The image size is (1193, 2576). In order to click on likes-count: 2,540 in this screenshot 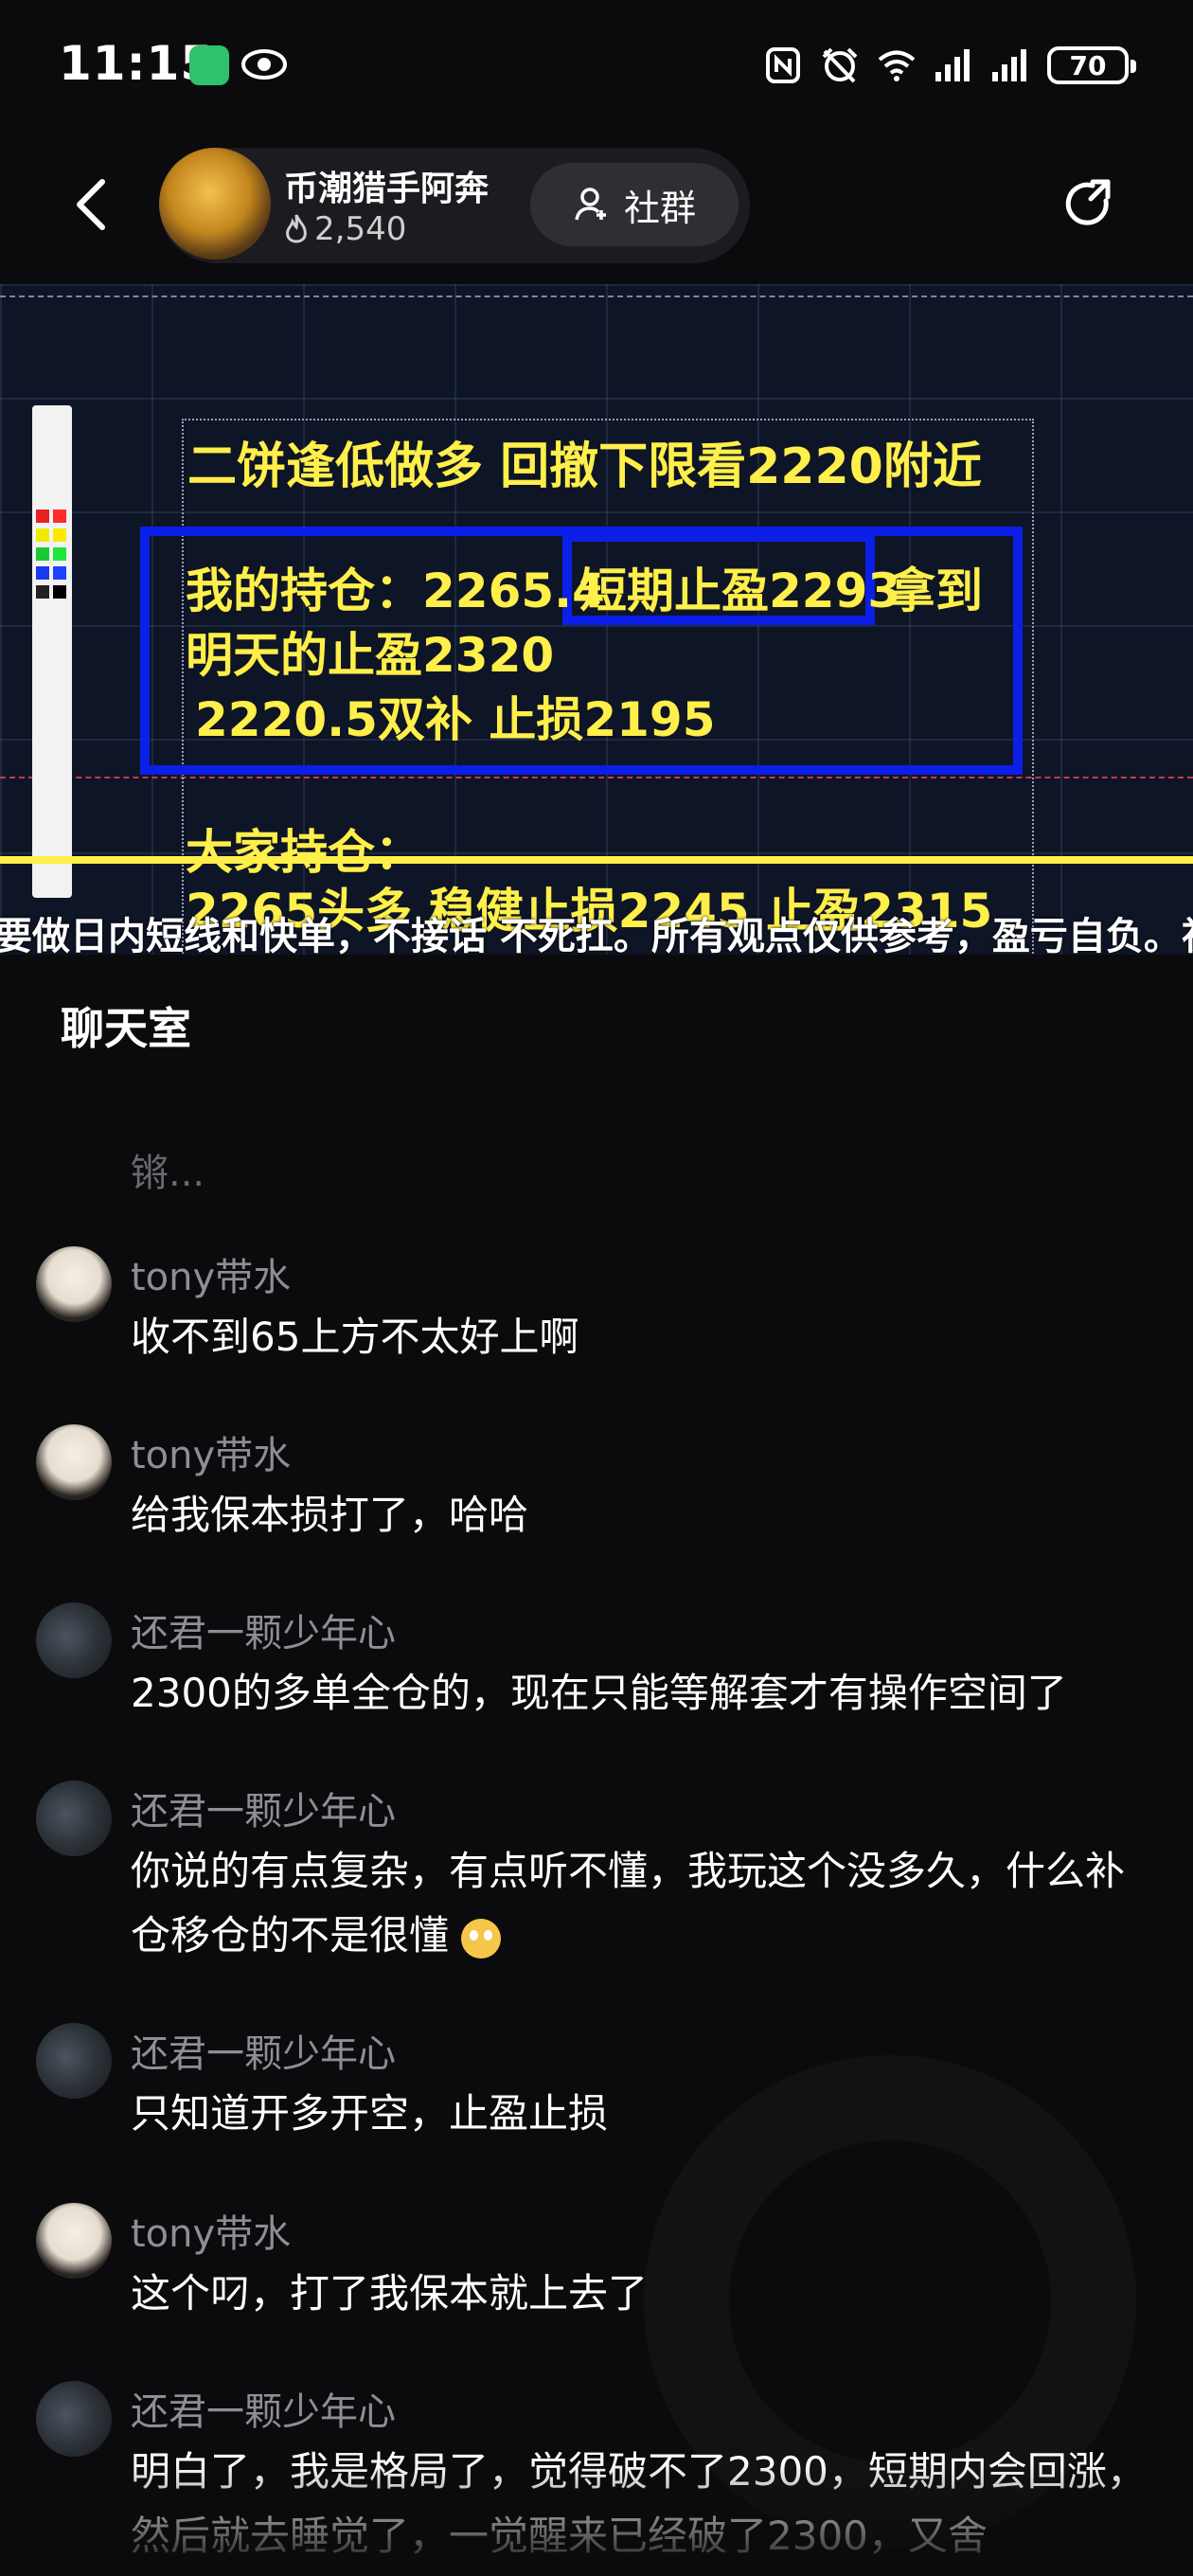, I will do `click(360, 229)`.